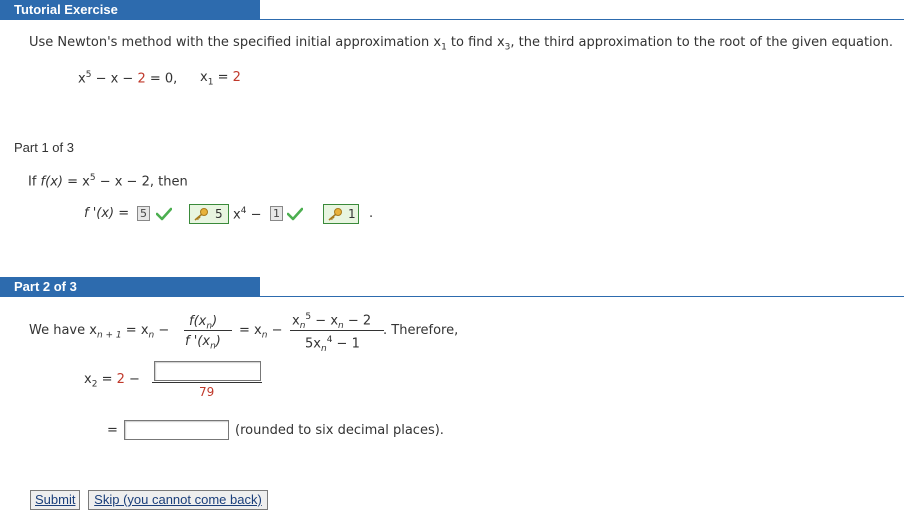 The width and height of the screenshot is (904, 524). What do you see at coordinates (209, 214) in the screenshot?
I see `answer-key-box-1: 5` at bounding box center [209, 214].